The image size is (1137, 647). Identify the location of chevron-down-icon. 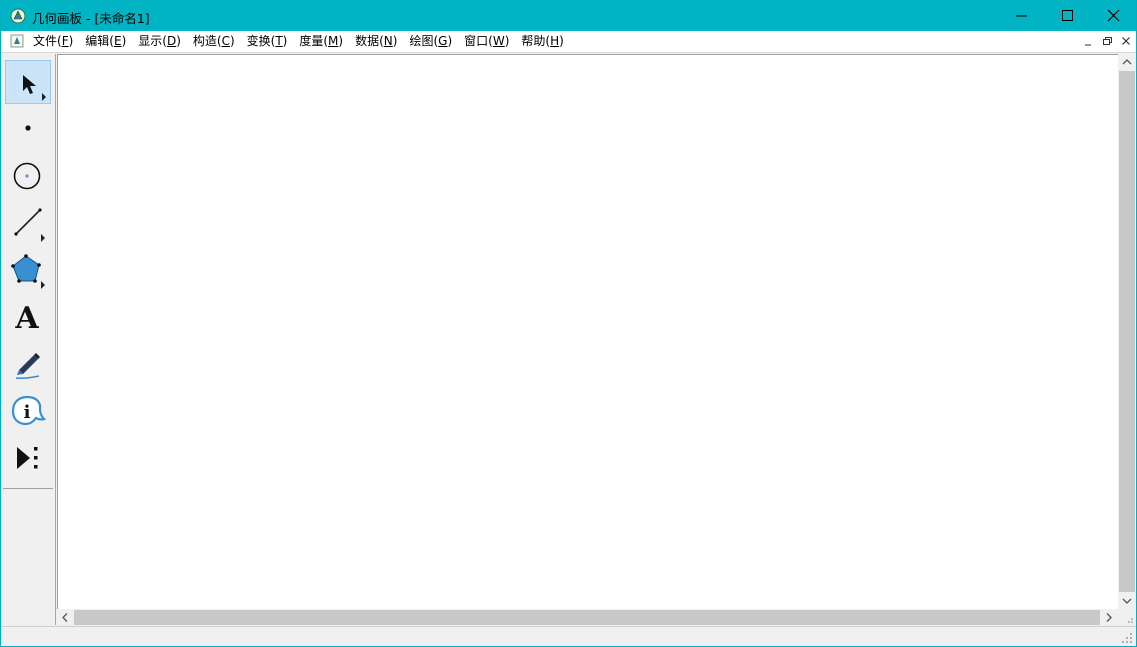
(1127, 601).